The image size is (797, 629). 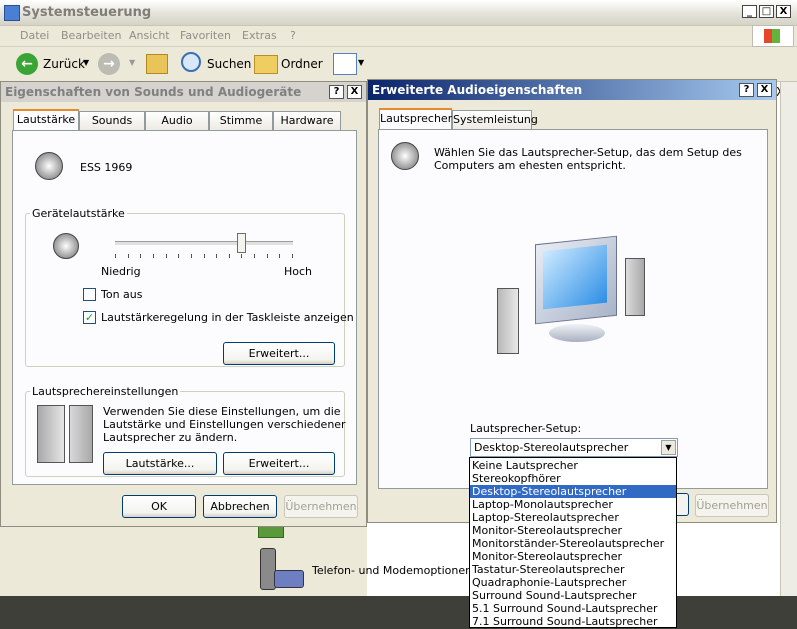 I want to click on sound-dialog-title: Eigenschaften von Sounds und Audiogeräte, so click(x=153, y=92).